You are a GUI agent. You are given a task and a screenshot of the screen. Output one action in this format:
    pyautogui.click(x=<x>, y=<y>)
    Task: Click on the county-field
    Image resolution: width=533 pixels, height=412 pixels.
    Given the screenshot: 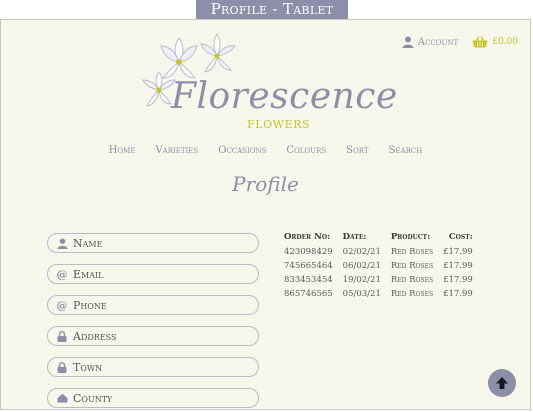 What is the action you would take?
    pyautogui.click(x=153, y=398)
    